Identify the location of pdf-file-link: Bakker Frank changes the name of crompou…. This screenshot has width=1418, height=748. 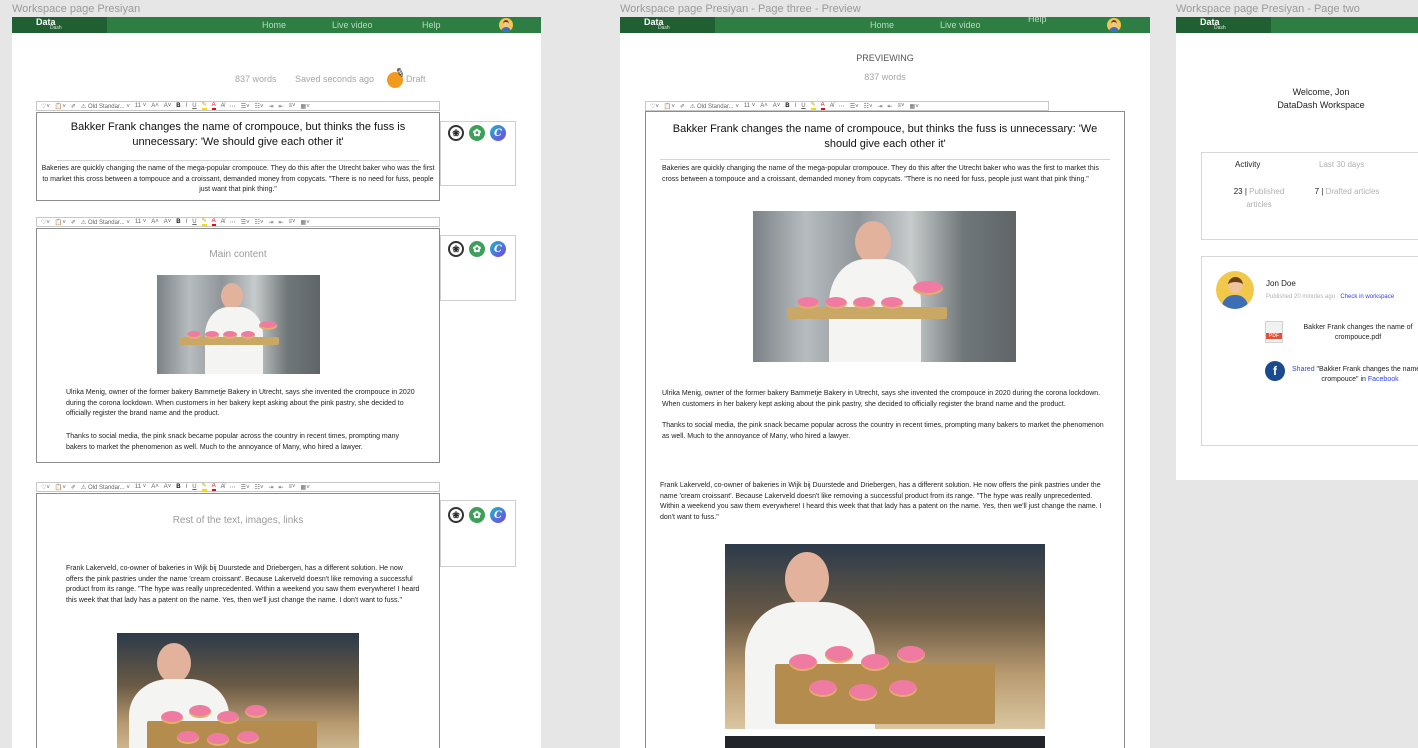
(1353, 333).